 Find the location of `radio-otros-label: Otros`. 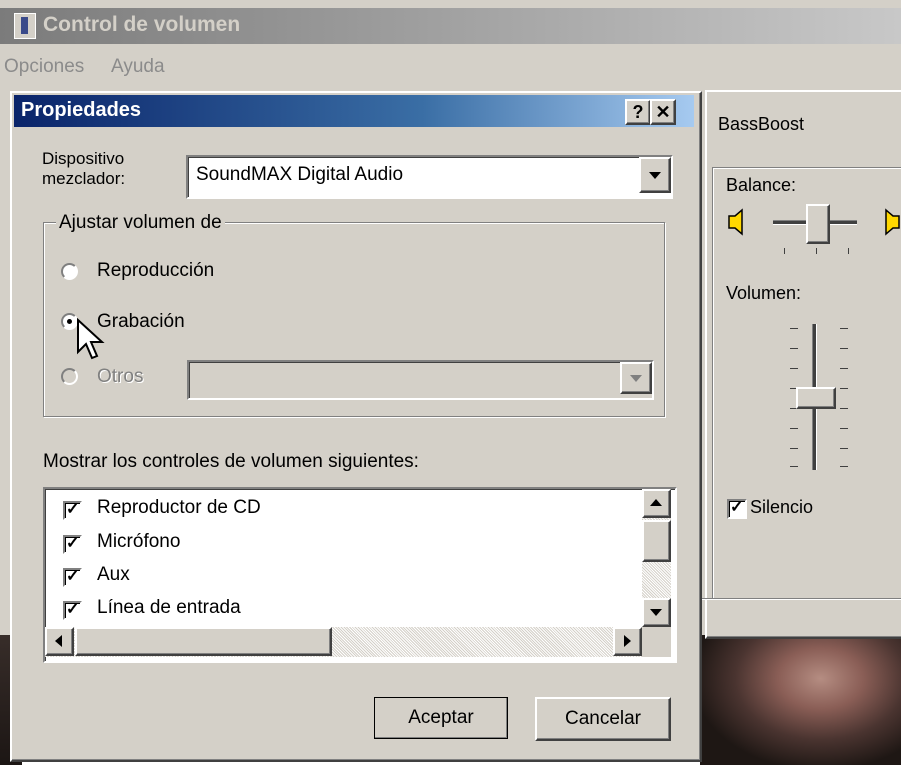

radio-otros-label: Otros is located at coordinates (120, 376).